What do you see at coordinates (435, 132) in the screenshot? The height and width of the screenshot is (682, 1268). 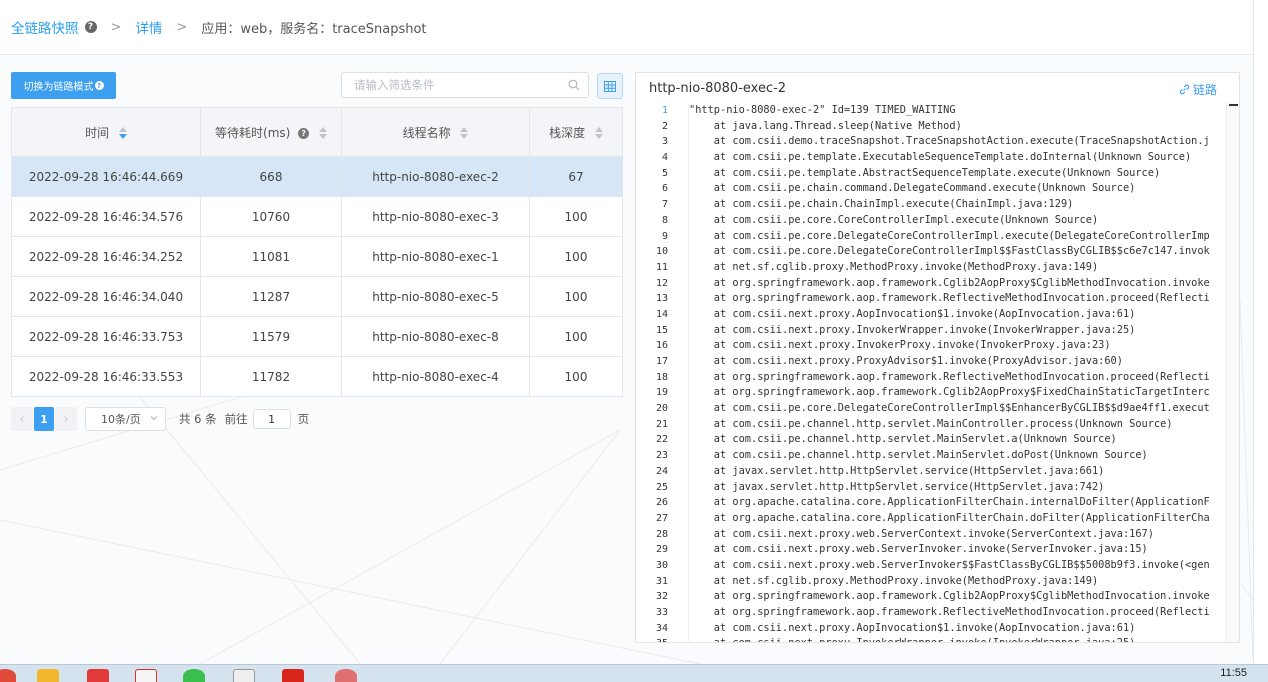 I see `column-header-thread: 线程名称` at bounding box center [435, 132].